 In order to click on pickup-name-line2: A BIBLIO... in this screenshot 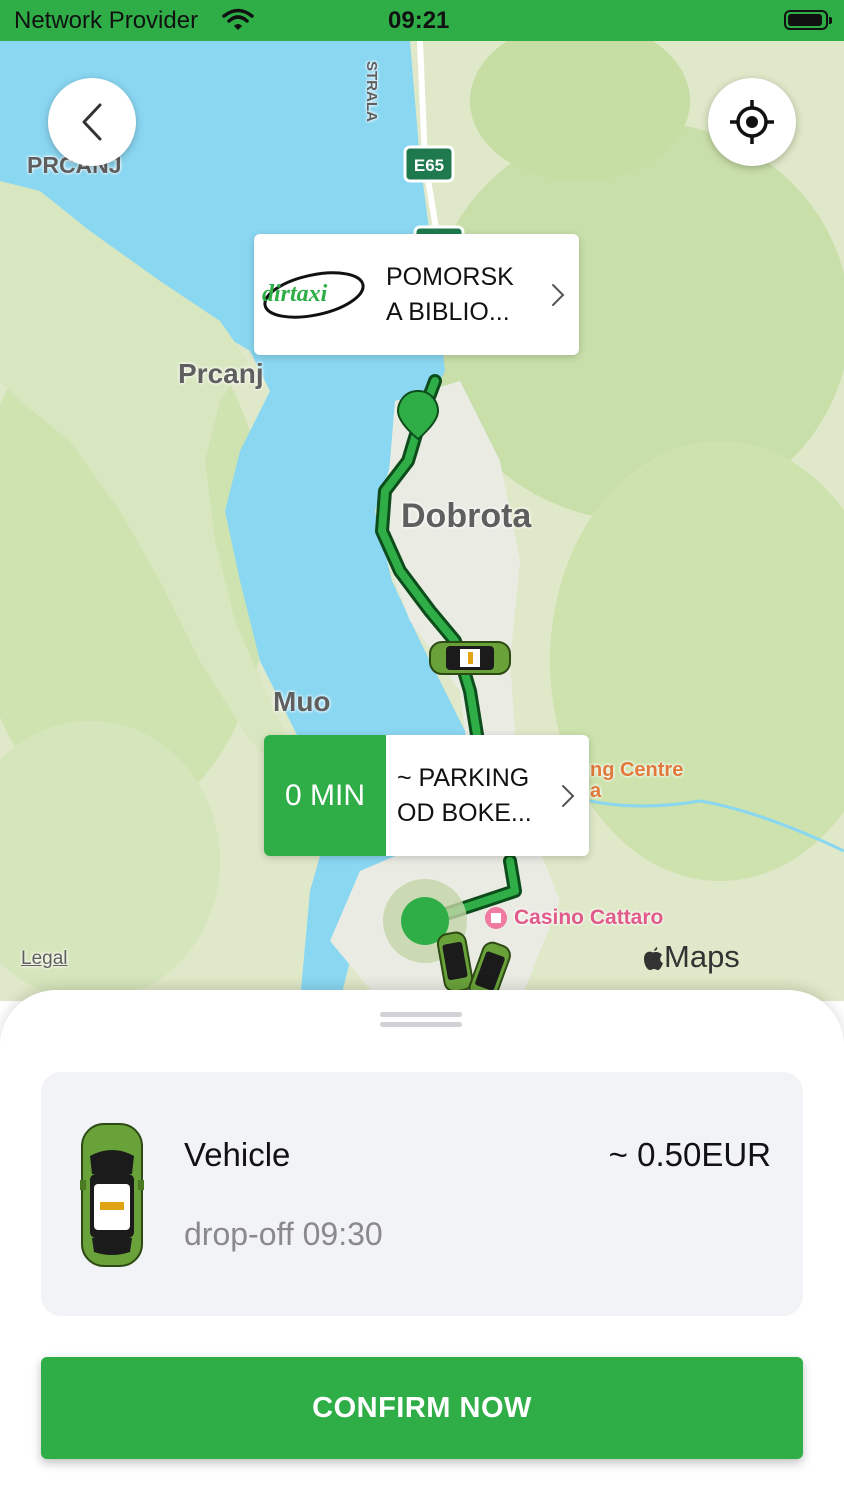, I will do `click(448, 311)`.